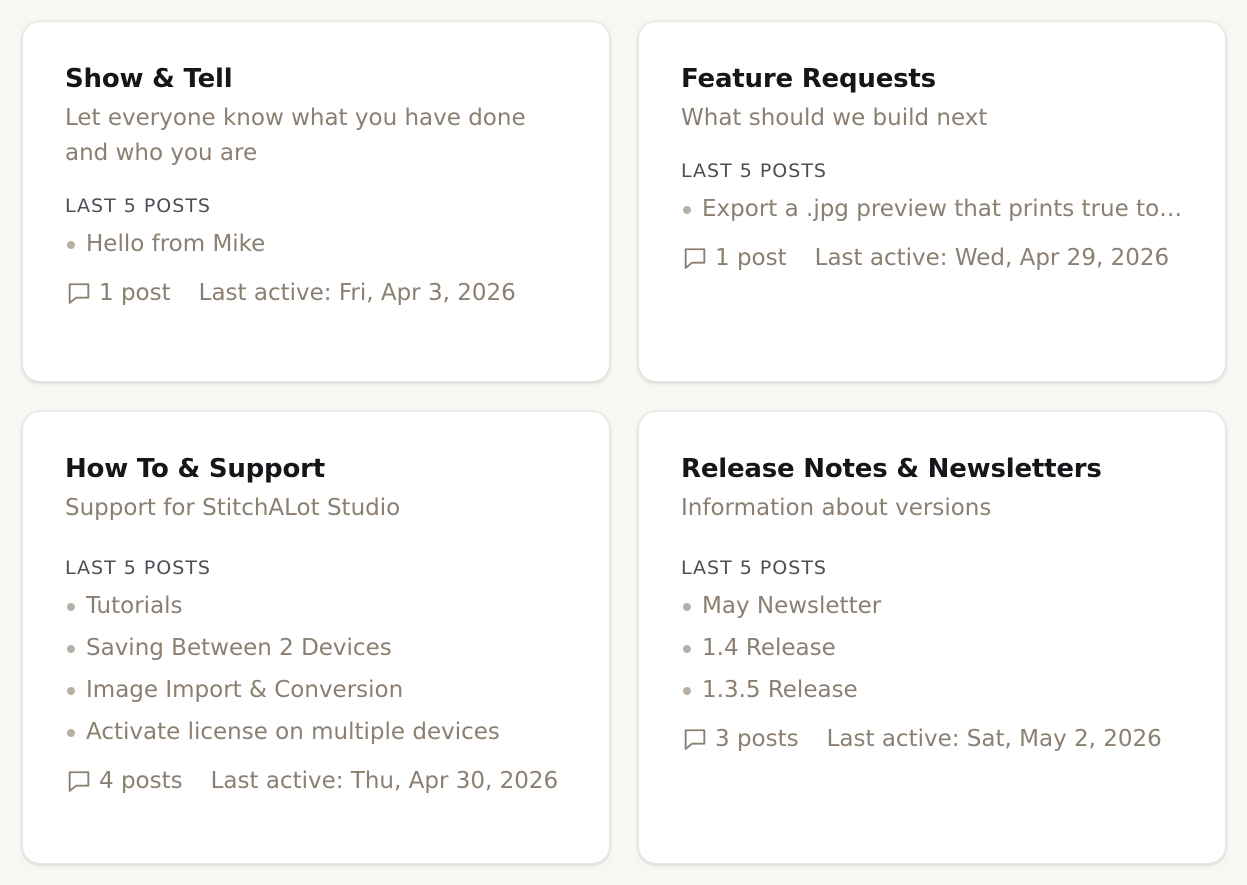  I want to click on category-title: Release Notes & Newsletters, so click(932, 469).